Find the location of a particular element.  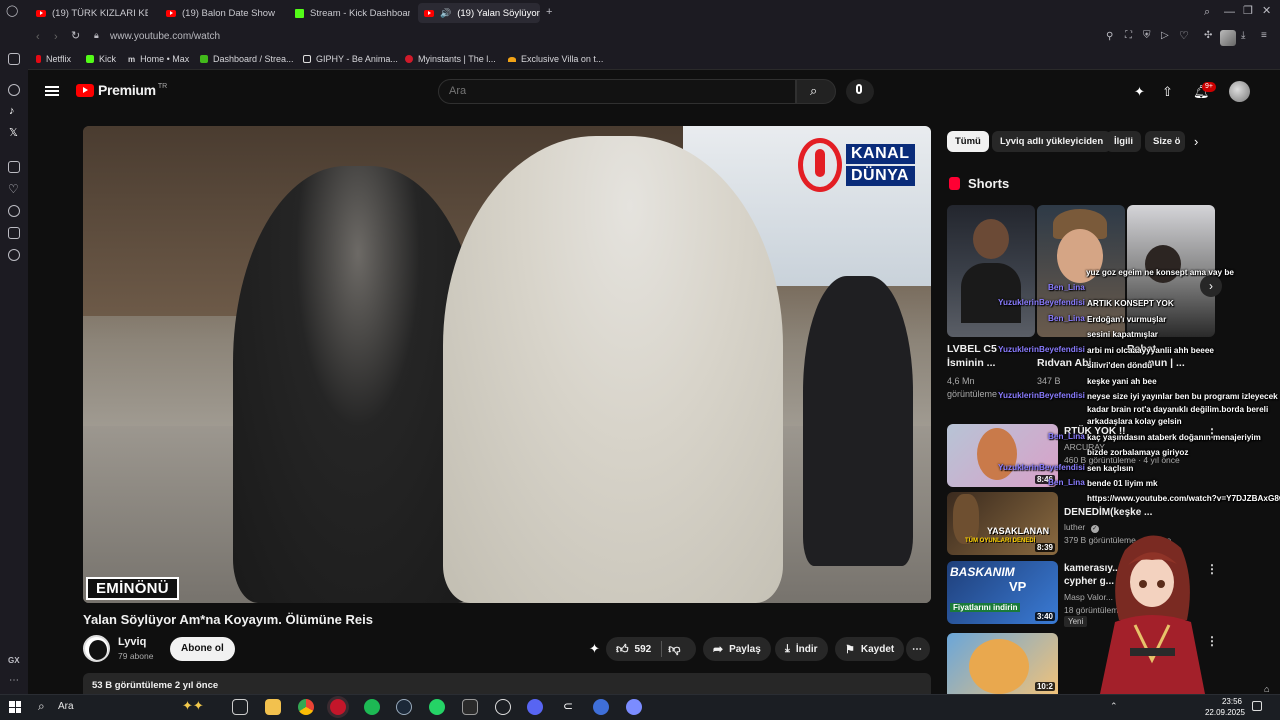

rec-thumbnail-1: 8:46 is located at coordinates (1002, 455).